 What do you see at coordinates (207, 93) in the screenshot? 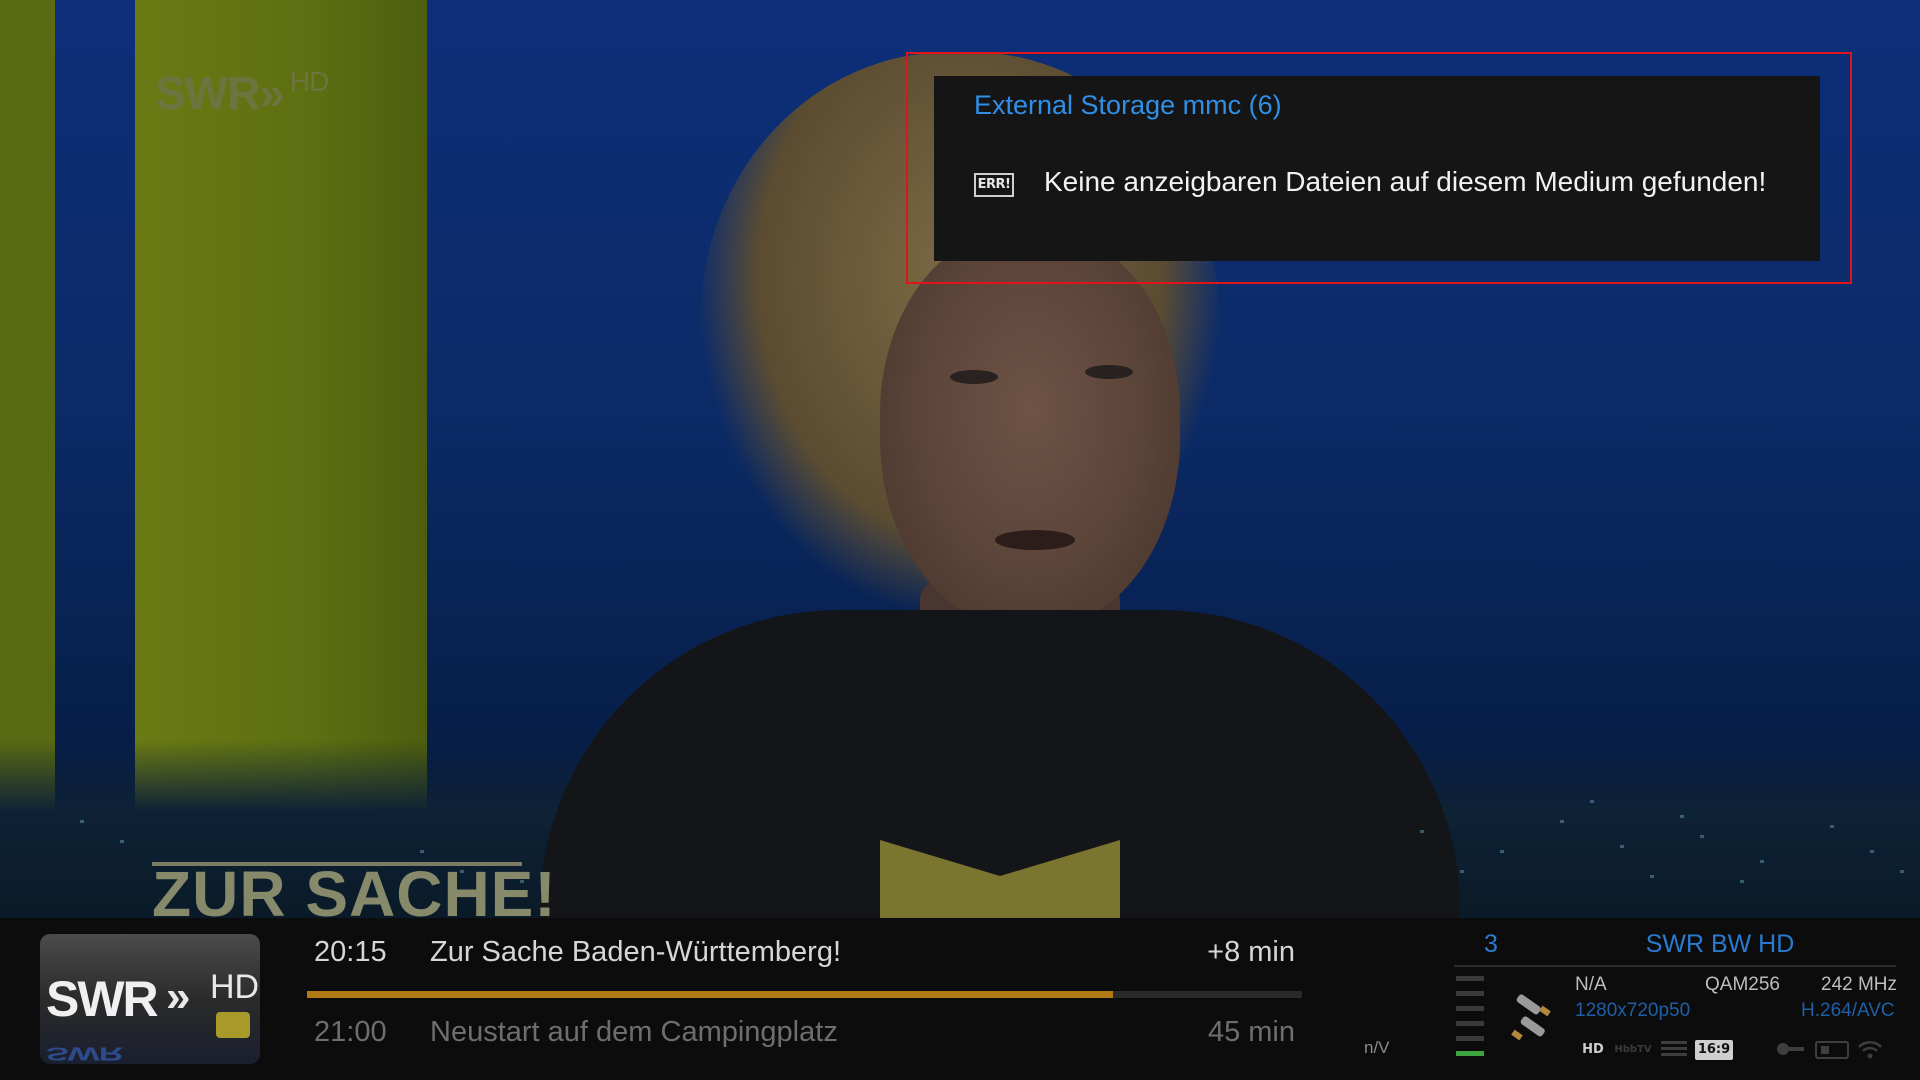
I see `broadcast-logo-text: SWR` at bounding box center [207, 93].